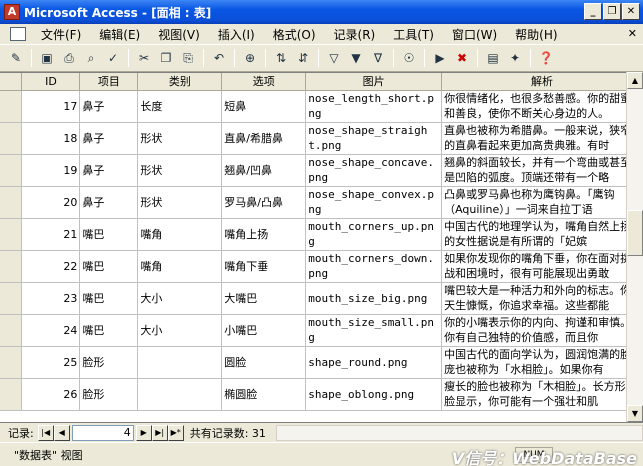 The width and height of the screenshot is (643, 466). What do you see at coordinates (632, 33) in the screenshot?
I see `document-close-button: ✕` at bounding box center [632, 33].